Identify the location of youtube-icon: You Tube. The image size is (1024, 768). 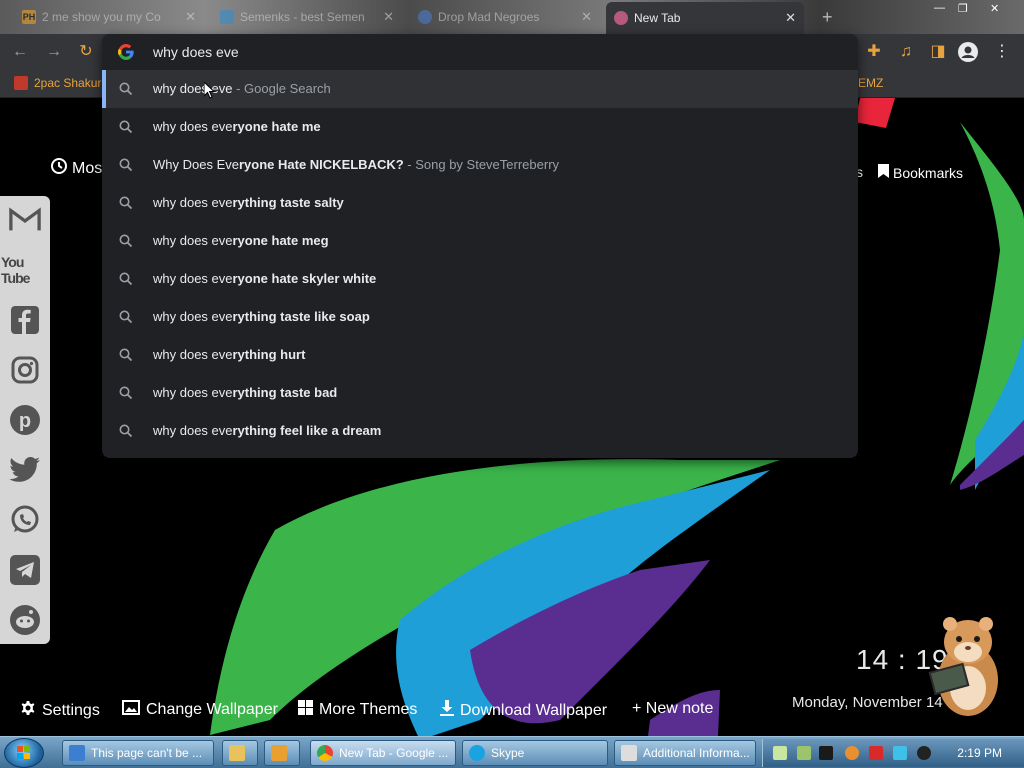
(25, 270).